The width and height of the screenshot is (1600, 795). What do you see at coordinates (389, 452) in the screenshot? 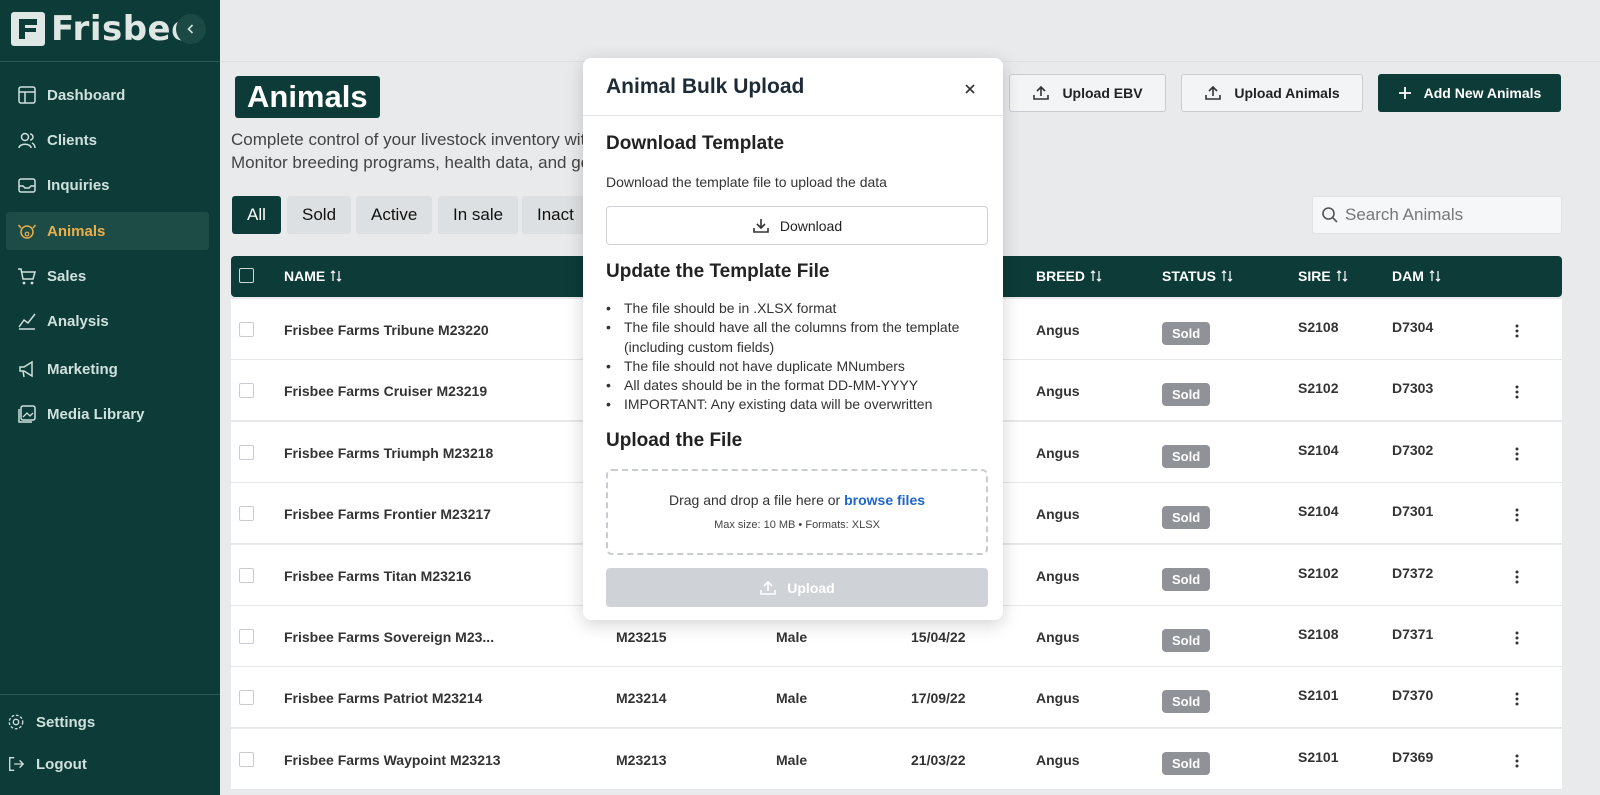
I see `cell-name: Frisbee Farms Triumph M23218` at bounding box center [389, 452].